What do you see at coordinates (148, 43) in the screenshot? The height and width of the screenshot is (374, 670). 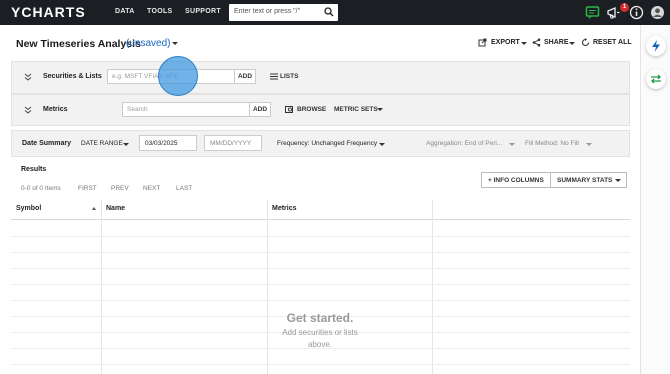 I see `unsaved-status: (unsaved)` at bounding box center [148, 43].